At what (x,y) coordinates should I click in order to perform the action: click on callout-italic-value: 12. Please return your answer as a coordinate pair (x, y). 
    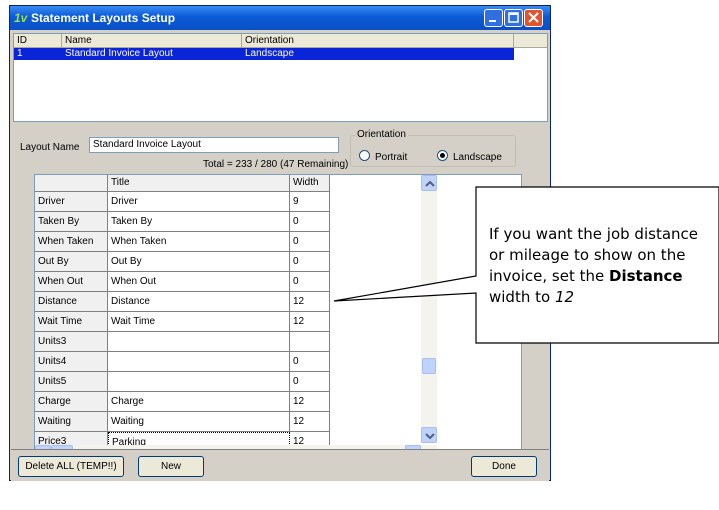
    Looking at the image, I should click on (564, 297).